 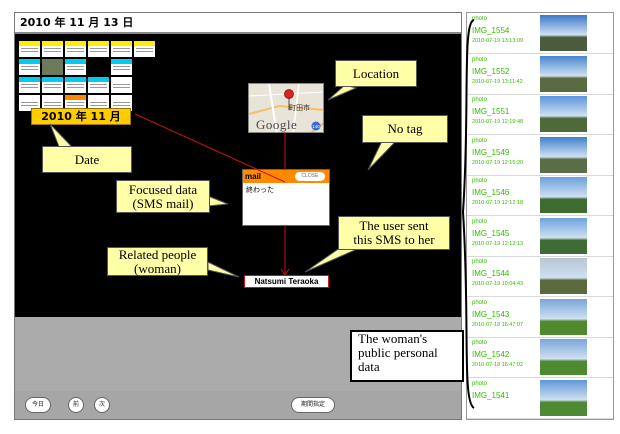 I want to click on photo-list-item: photo IMG_1554 2010-07-19 13:13:09, so click(x=540, y=33).